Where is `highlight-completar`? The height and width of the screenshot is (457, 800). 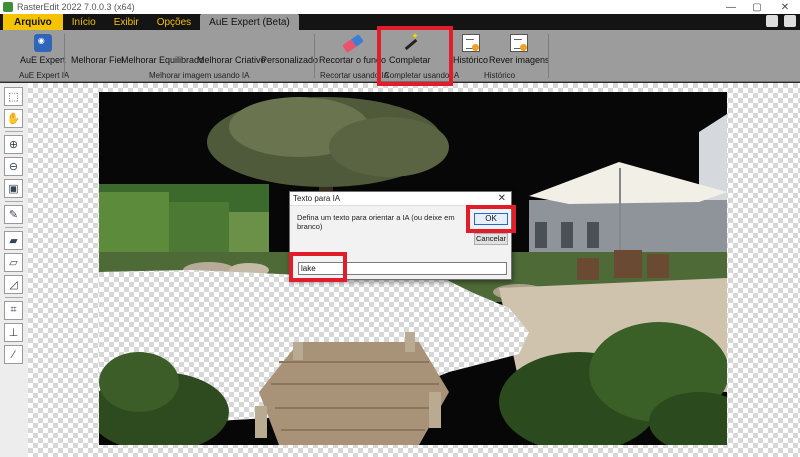
highlight-completar is located at coordinates (415, 56).